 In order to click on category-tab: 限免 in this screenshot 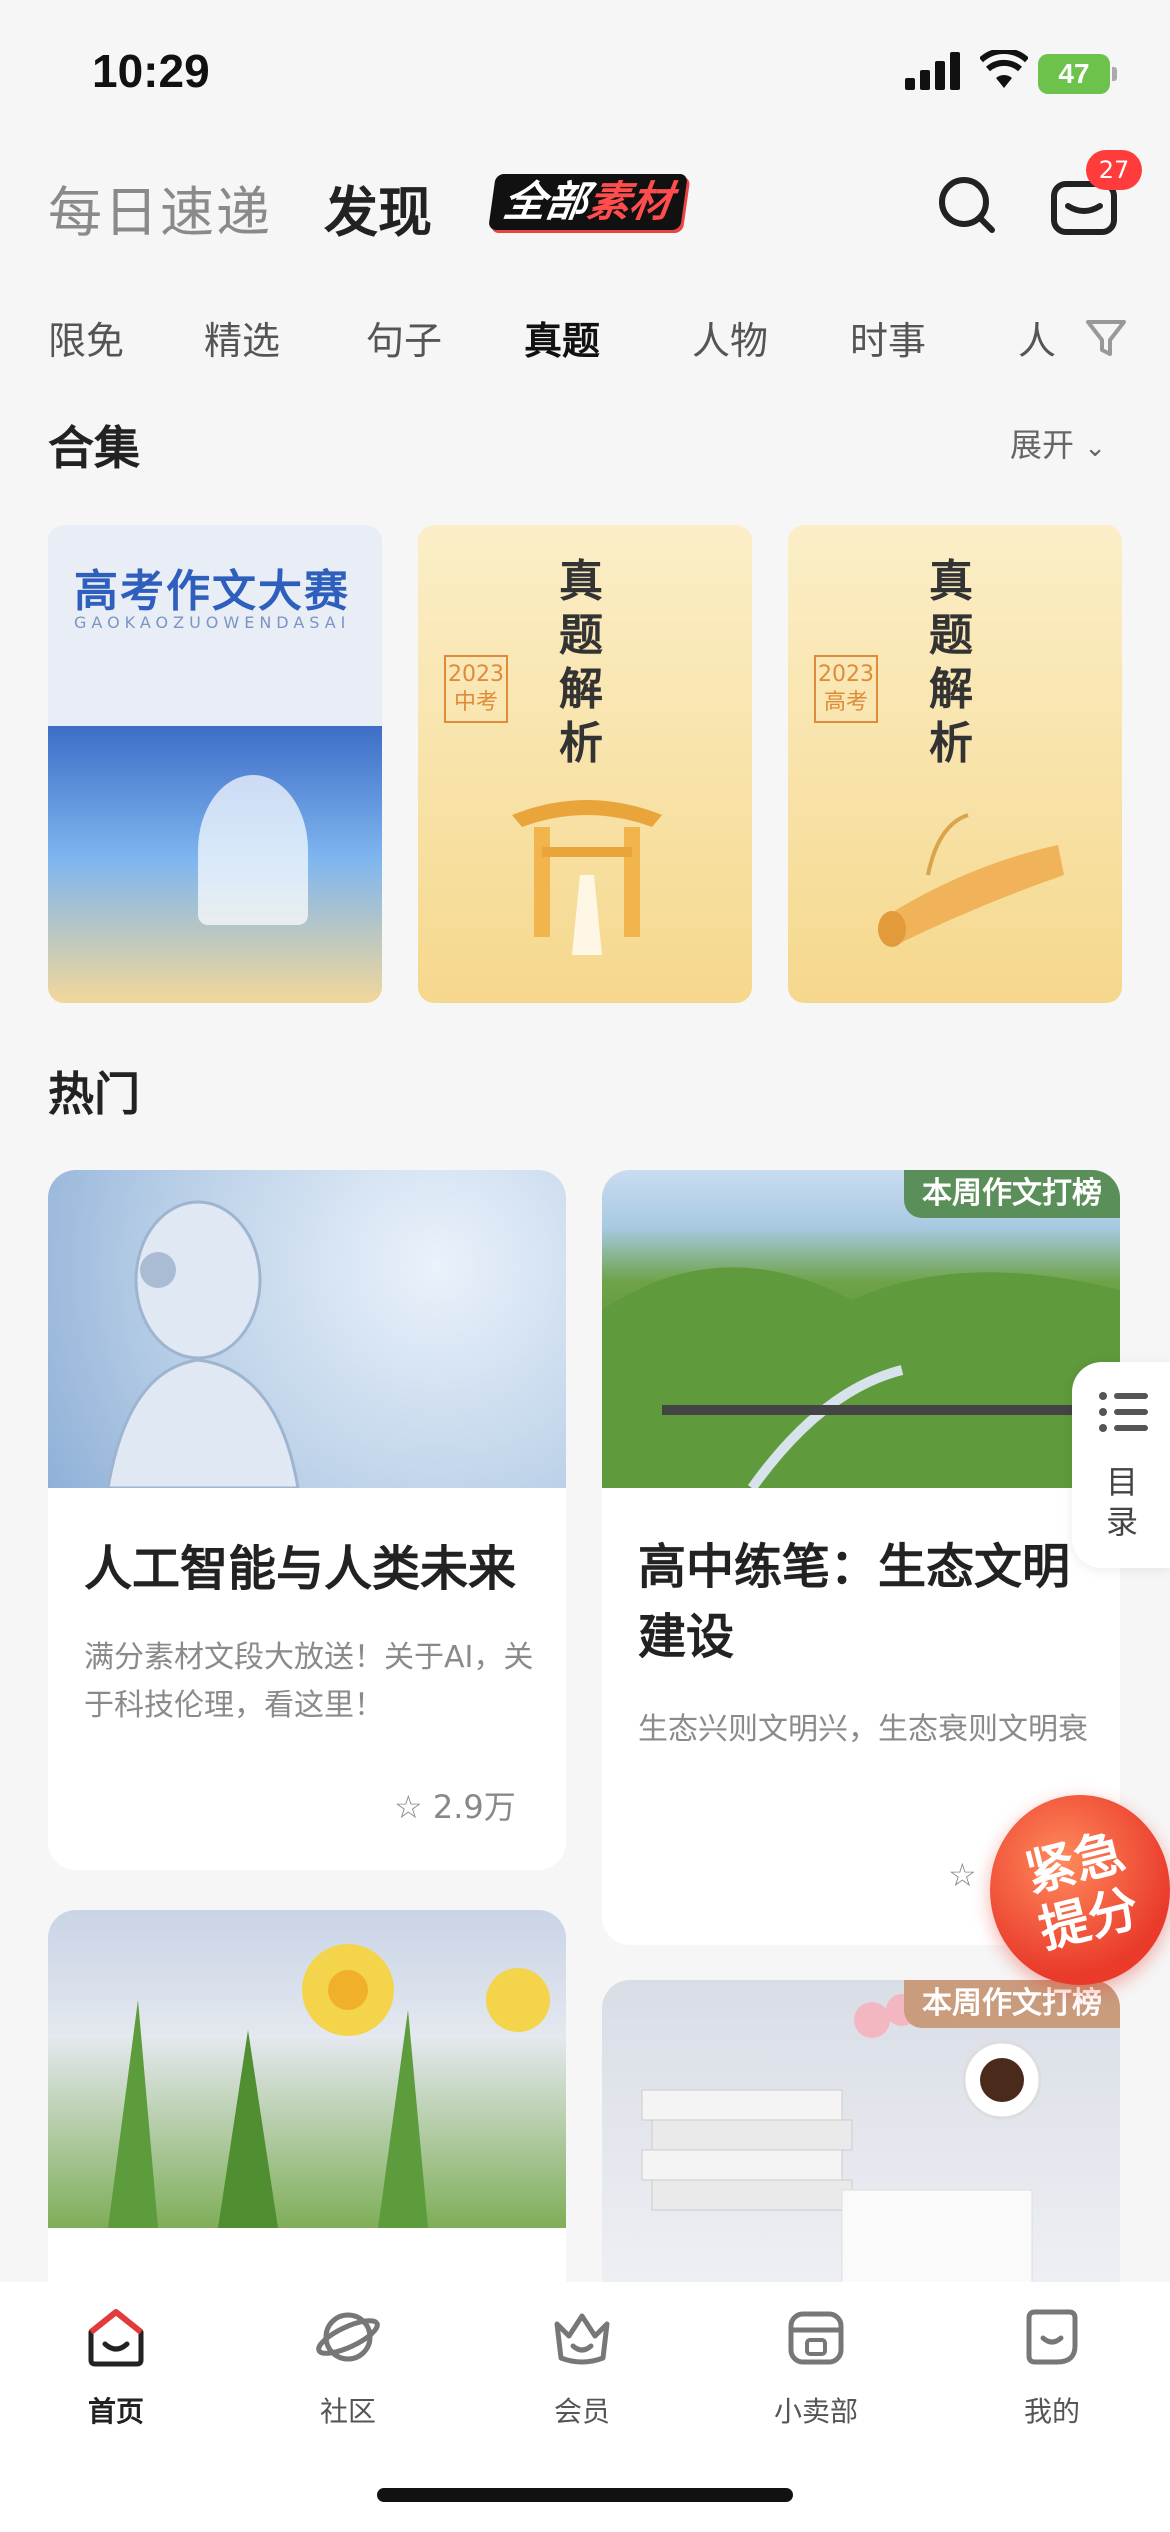, I will do `click(86, 337)`.